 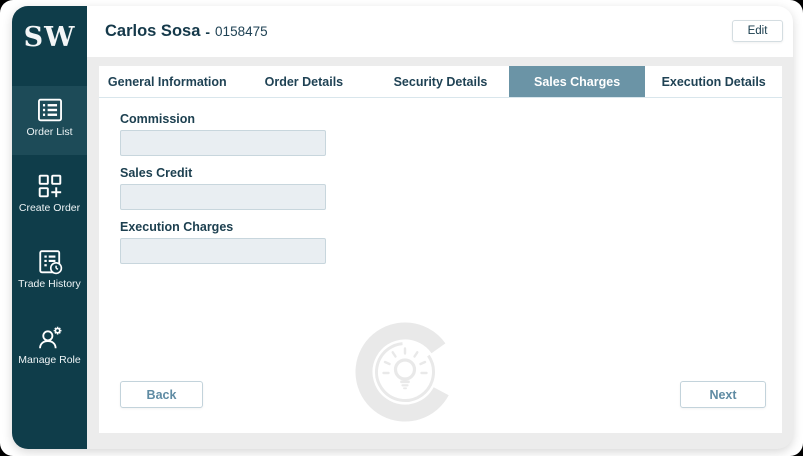 I want to click on sidebar-item-manage-role: Manage Role, so click(x=49, y=348).